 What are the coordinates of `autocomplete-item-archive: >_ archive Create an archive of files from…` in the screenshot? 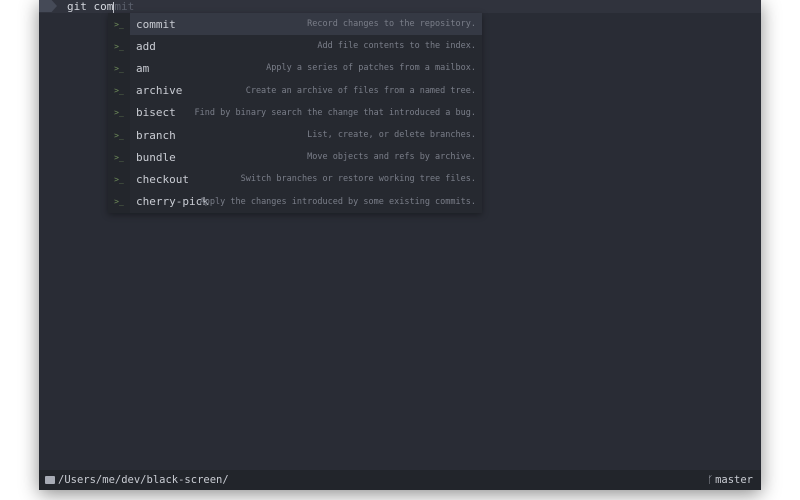 It's located at (295, 90).